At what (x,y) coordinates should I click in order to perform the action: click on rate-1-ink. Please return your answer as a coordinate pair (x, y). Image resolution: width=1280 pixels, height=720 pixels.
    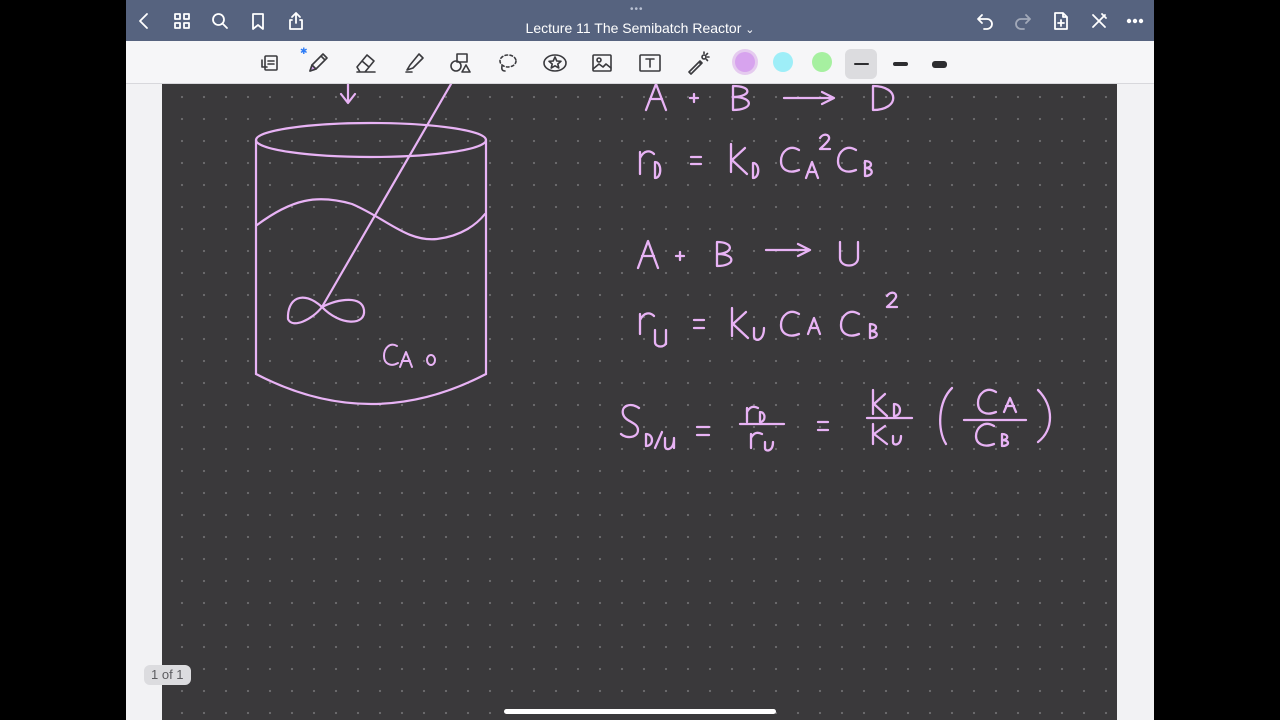
    Looking at the image, I should click on (755, 156).